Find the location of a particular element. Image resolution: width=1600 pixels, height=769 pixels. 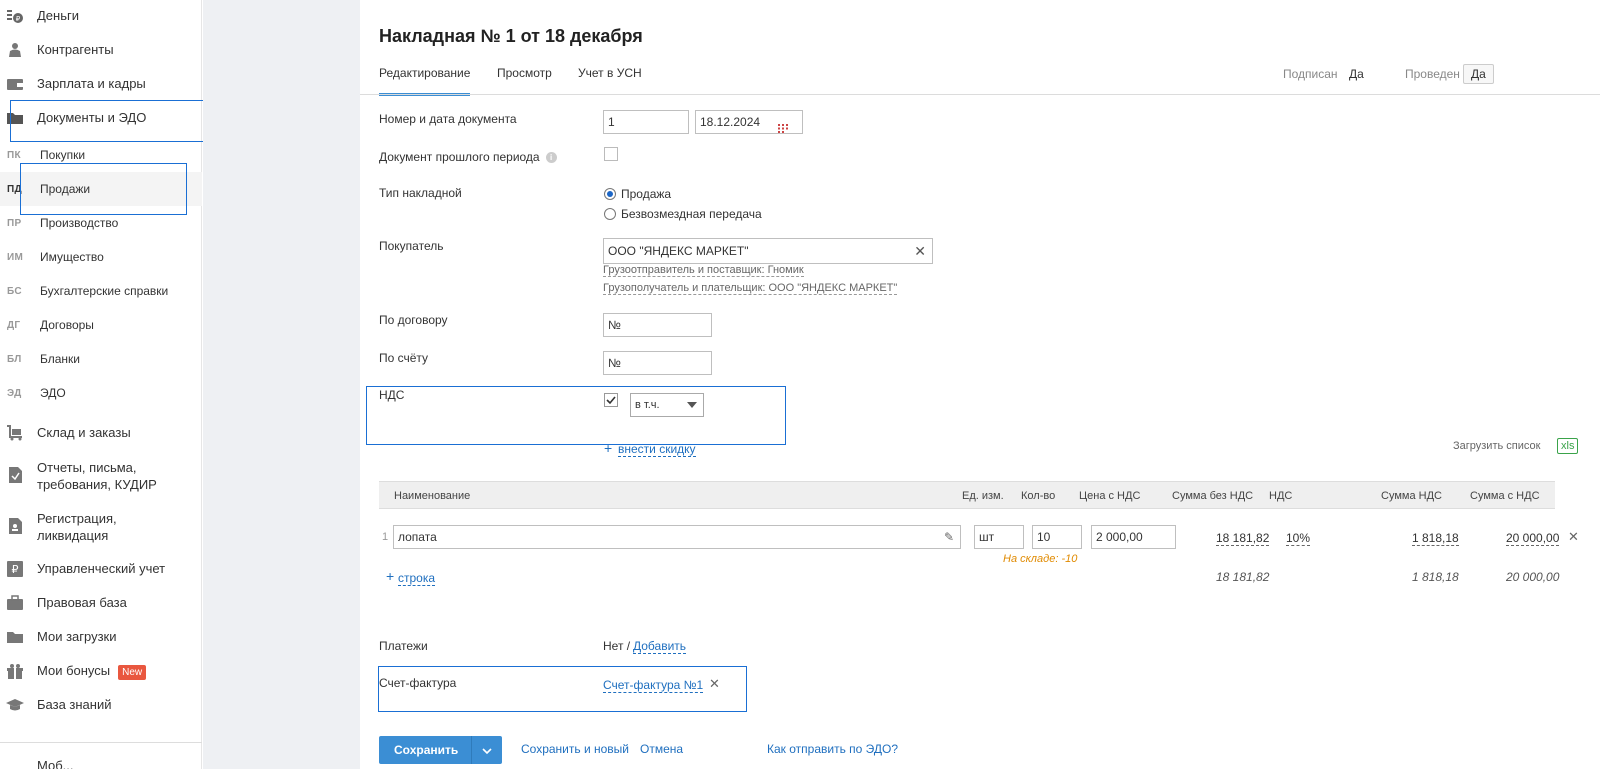

type-radio-free is located at coordinates (610, 214).